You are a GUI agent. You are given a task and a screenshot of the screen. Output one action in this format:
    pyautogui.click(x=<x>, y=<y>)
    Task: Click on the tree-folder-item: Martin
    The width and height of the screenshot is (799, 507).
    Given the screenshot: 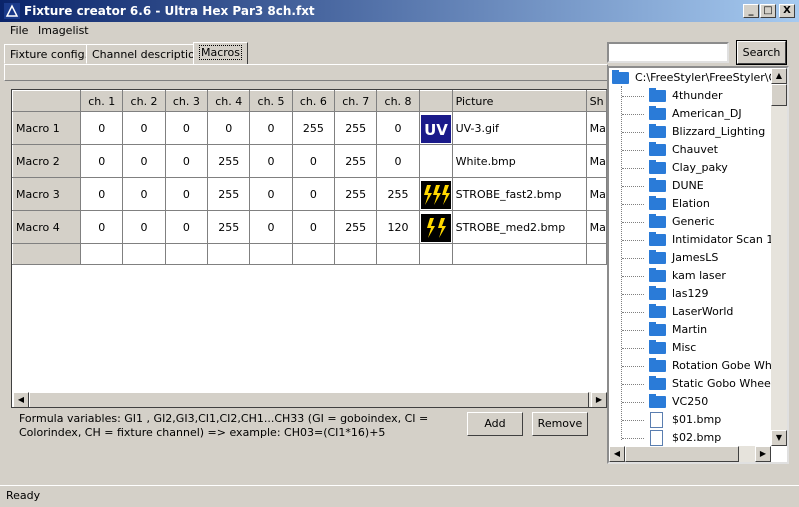 What is the action you would take?
    pyautogui.click(x=690, y=330)
    